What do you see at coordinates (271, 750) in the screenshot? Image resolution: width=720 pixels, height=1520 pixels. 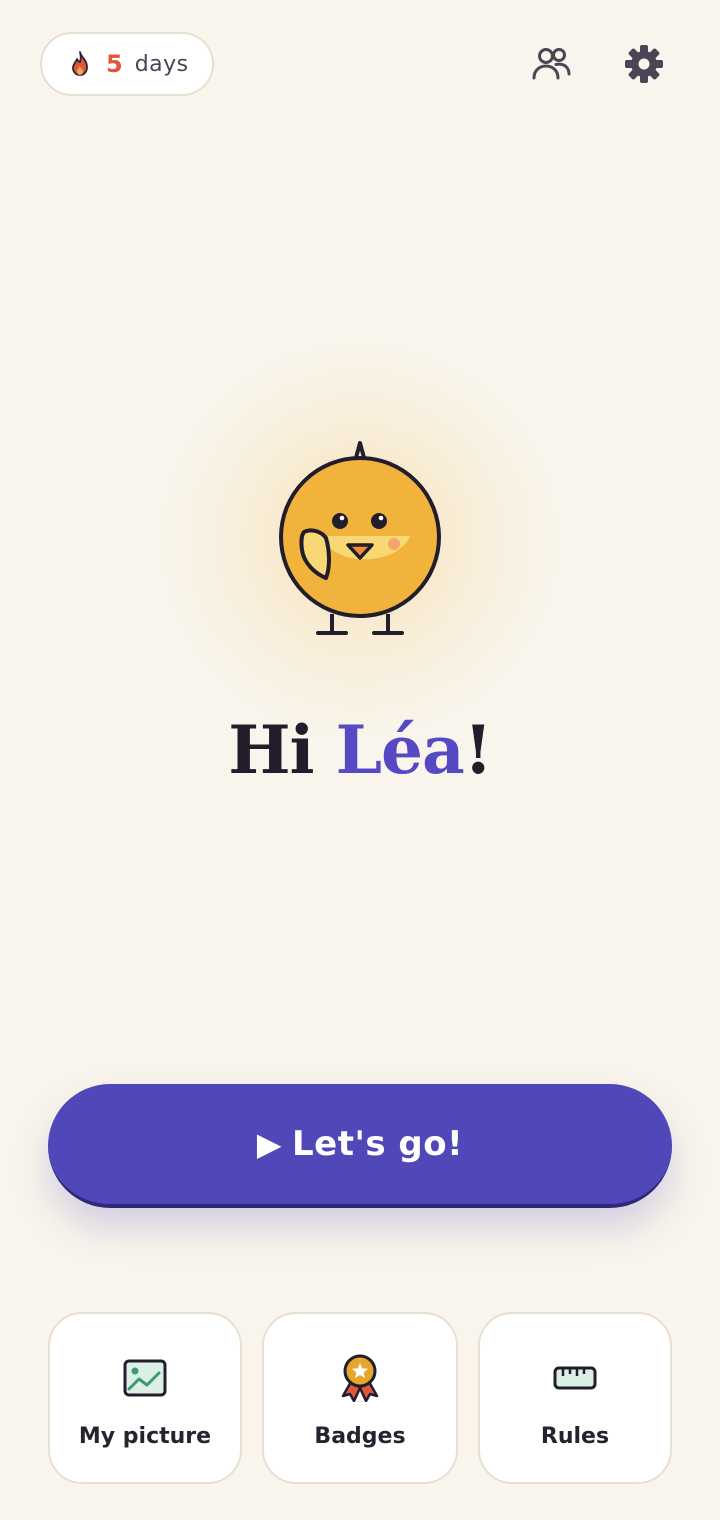 I see `greeting-prefix: Hi` at bounding box center [271, 750].